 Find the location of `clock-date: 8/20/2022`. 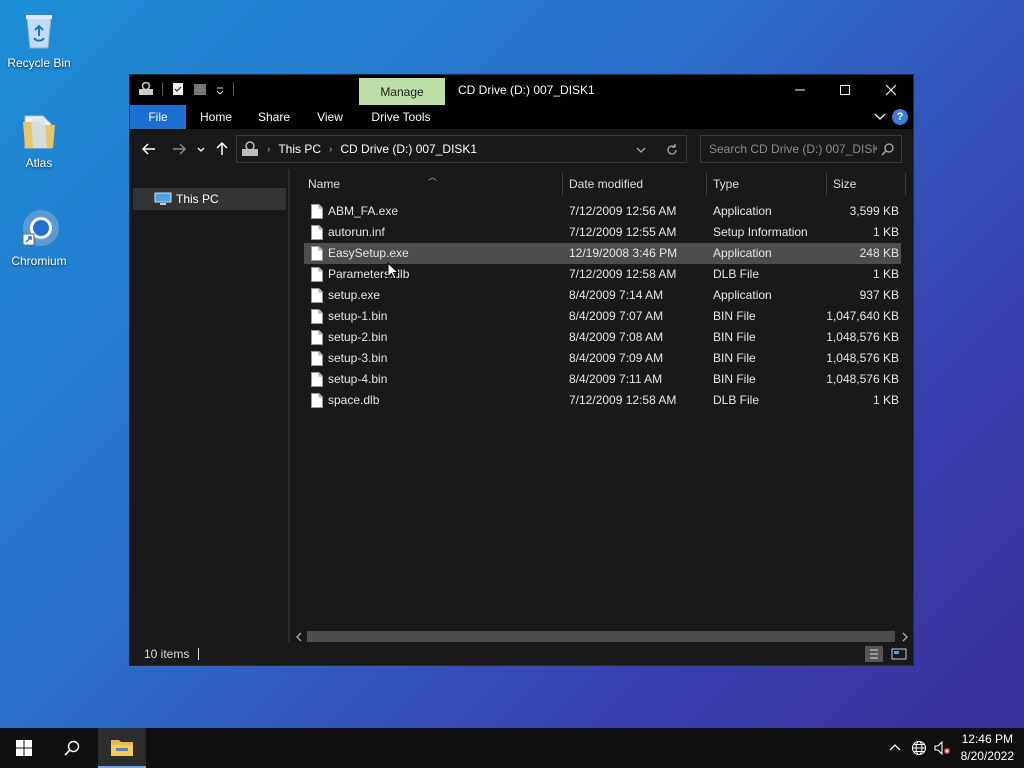

clock-date: 8/20/2022 is located at coordinates (987, 756).